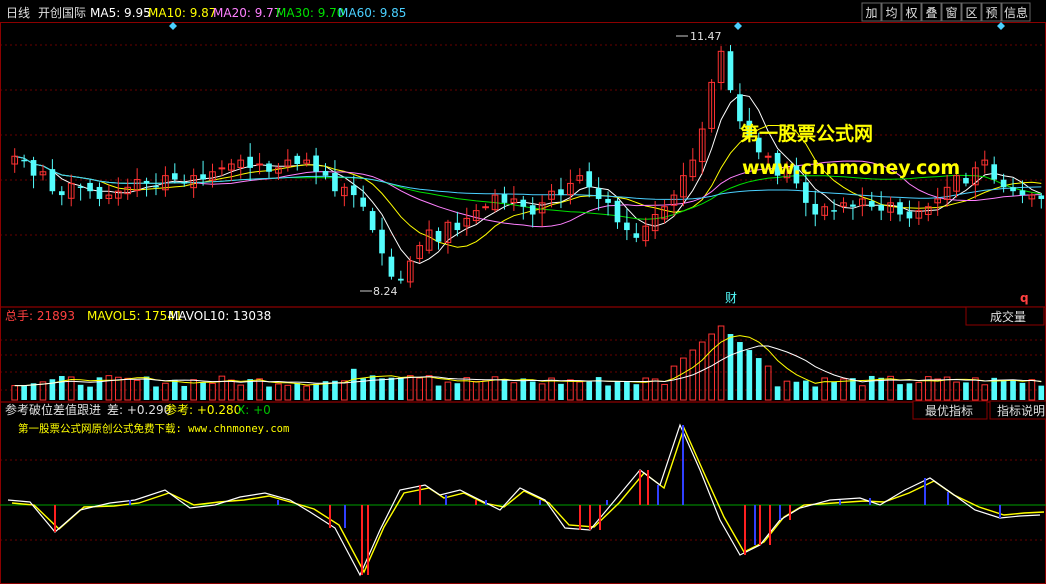 The width and height of the screenshot is (1046, 584). I want to click on volume-button: 成交量, so click(1005, 316).